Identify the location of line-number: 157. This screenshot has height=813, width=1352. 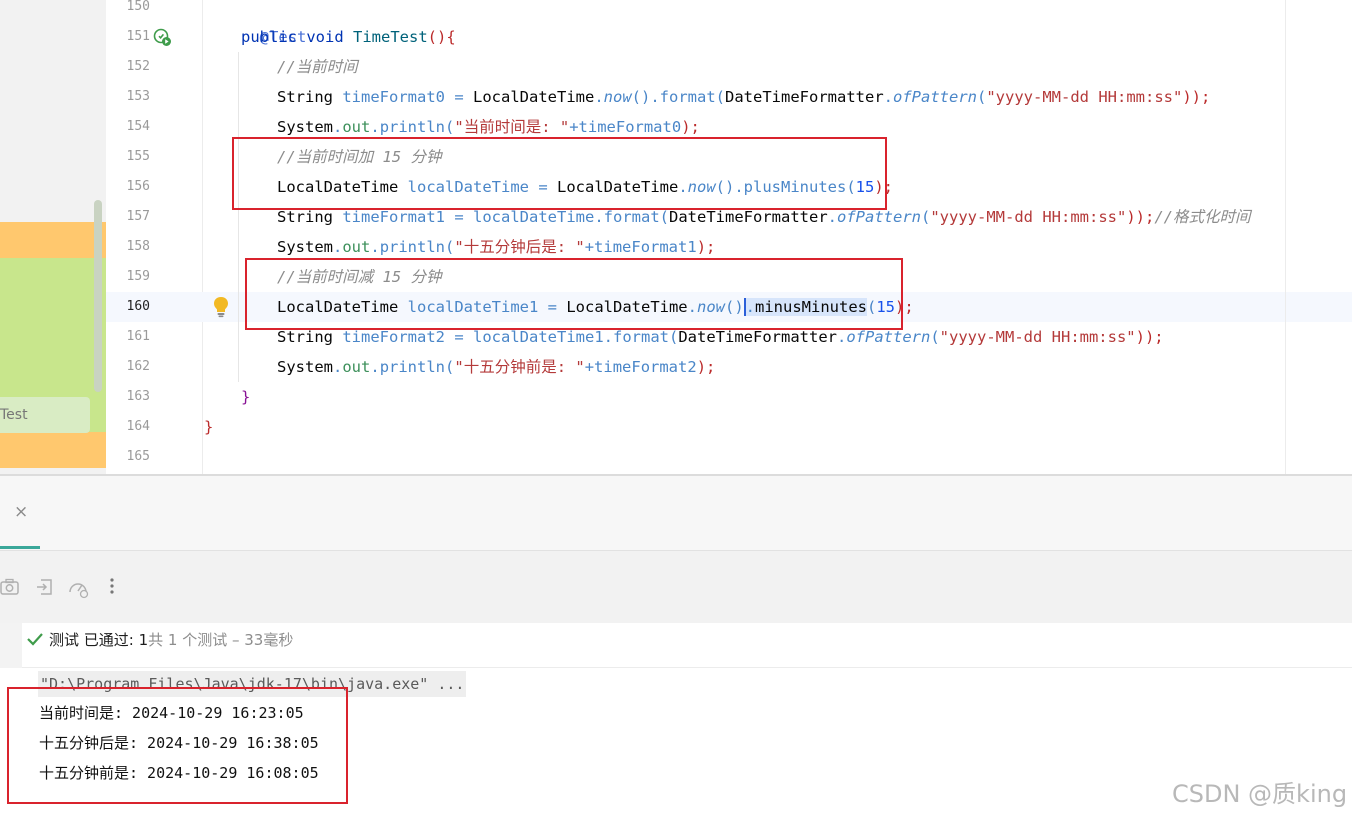
(138, 216).